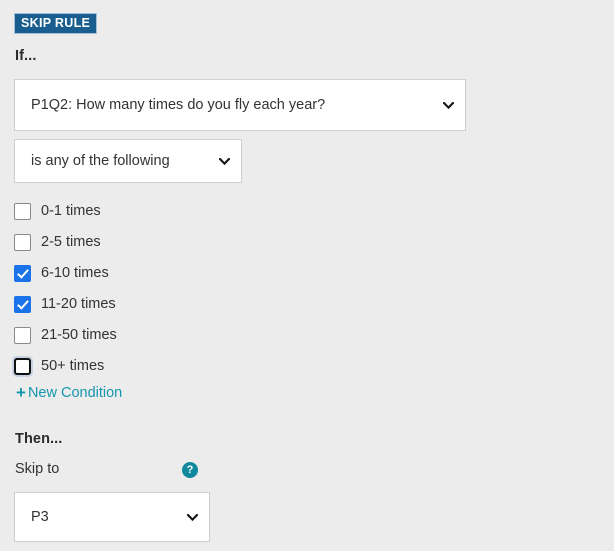 The width and height of the screenshot is (614, 551). What do you see at coordinates (37, 469) in the screenshot?
I see `skip-to-label: Skip to` at bounding box center [37, 469].